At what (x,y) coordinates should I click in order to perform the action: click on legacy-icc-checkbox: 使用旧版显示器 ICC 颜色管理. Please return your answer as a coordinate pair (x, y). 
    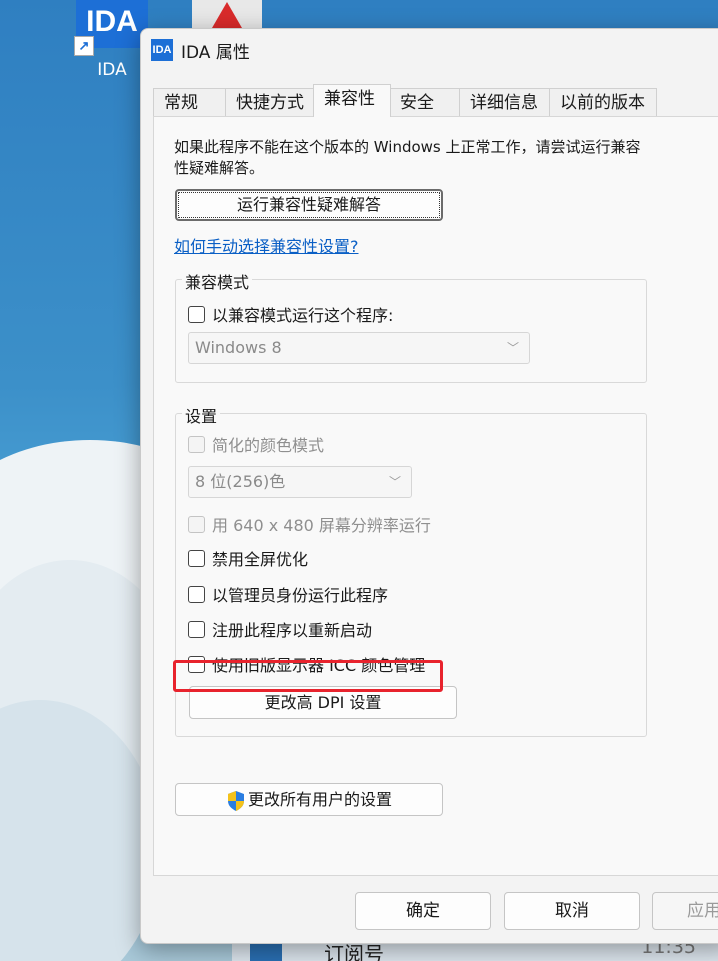
    Looking at the image, I should click on (306, 664).